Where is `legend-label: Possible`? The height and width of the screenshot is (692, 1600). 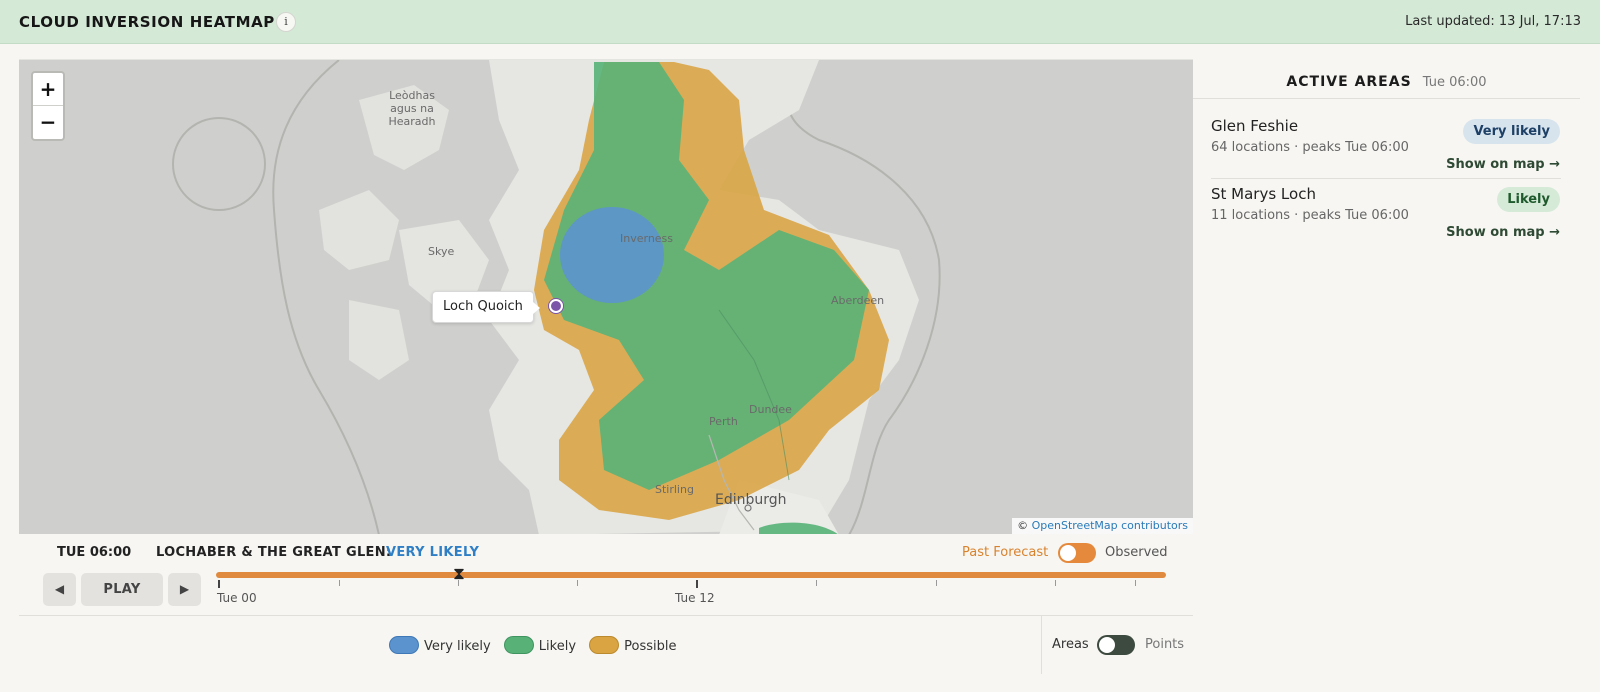 legend-label: Possible is located at coordinates (650, 646).